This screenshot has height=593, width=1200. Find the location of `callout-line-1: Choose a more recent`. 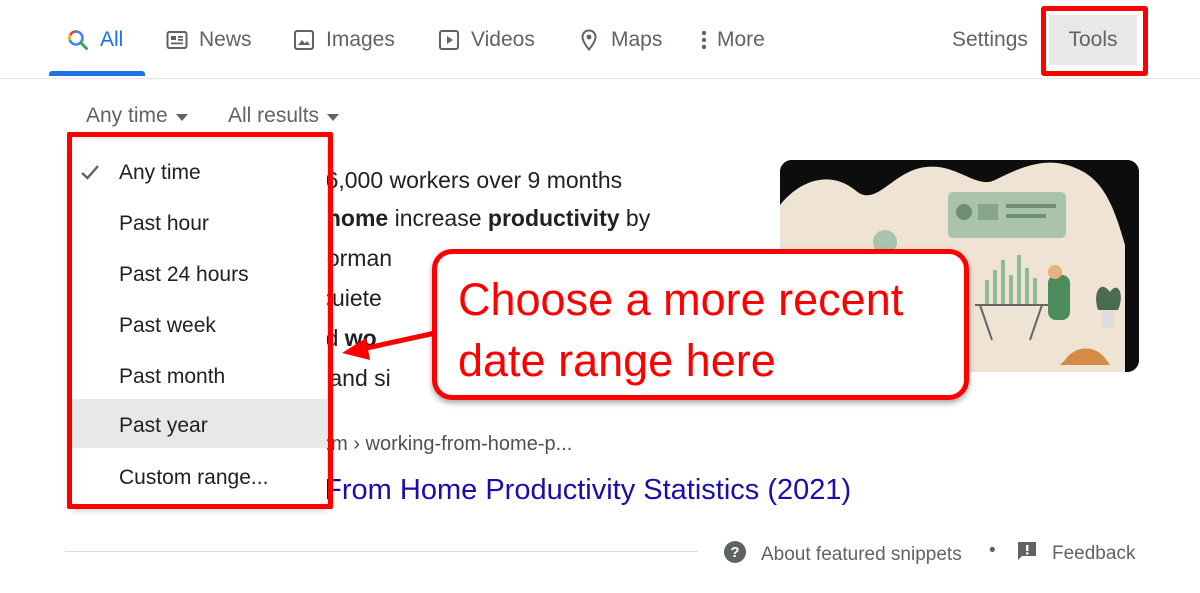

callout-line-1: Choose a more recent is located at coordinates (681, 299).